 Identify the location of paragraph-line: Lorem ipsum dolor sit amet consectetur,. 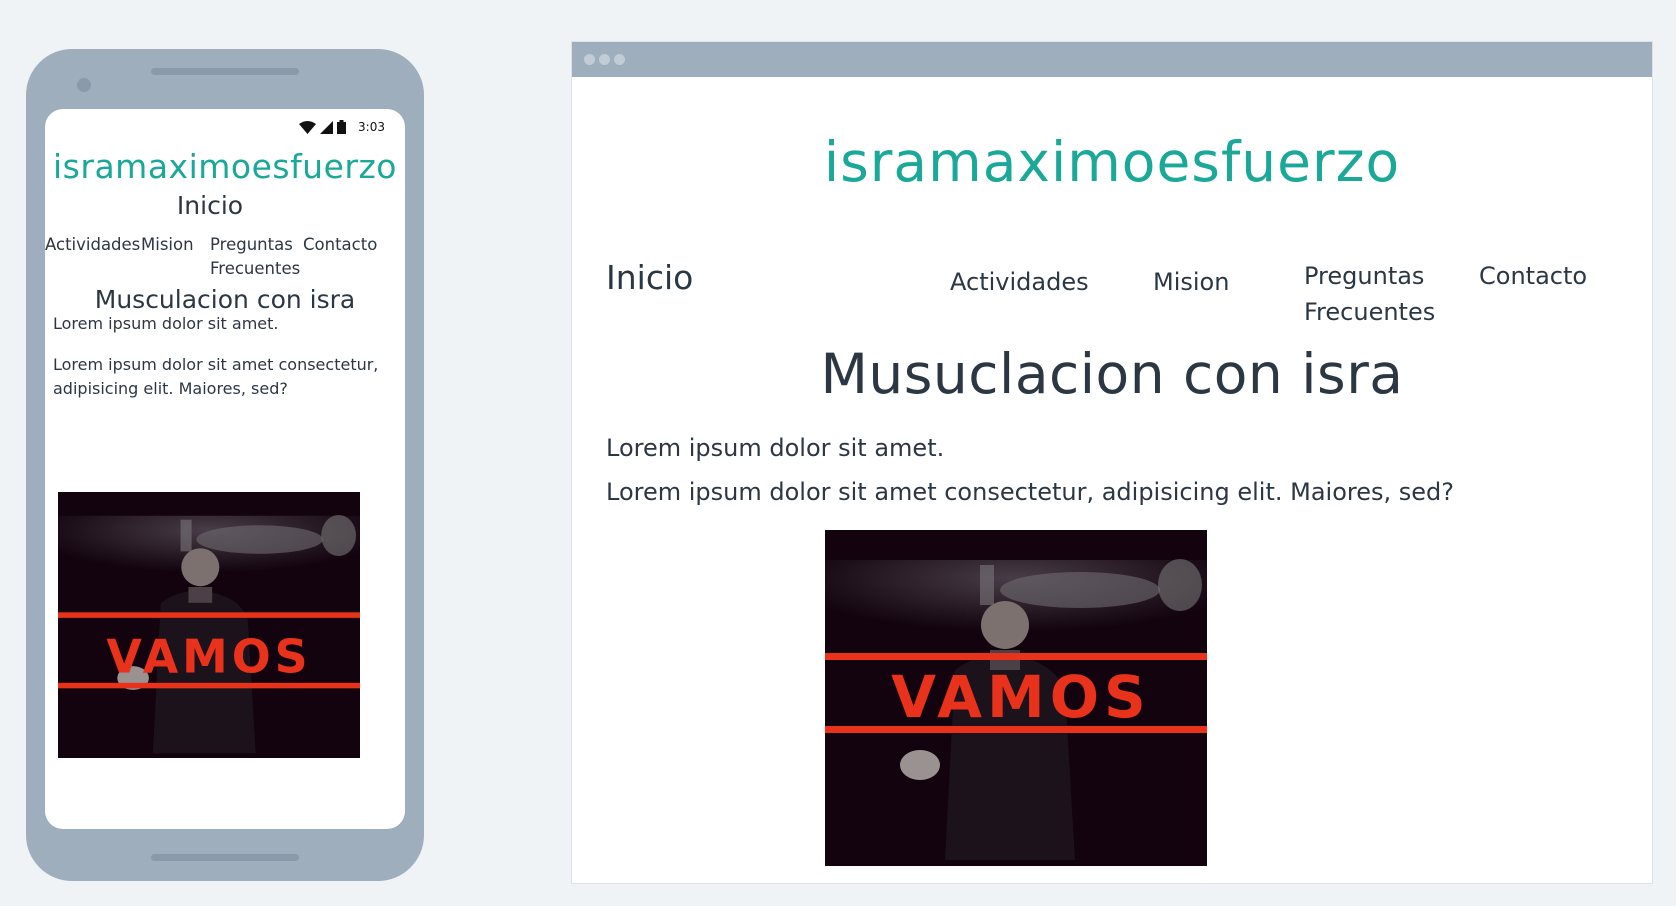
(216, 364).